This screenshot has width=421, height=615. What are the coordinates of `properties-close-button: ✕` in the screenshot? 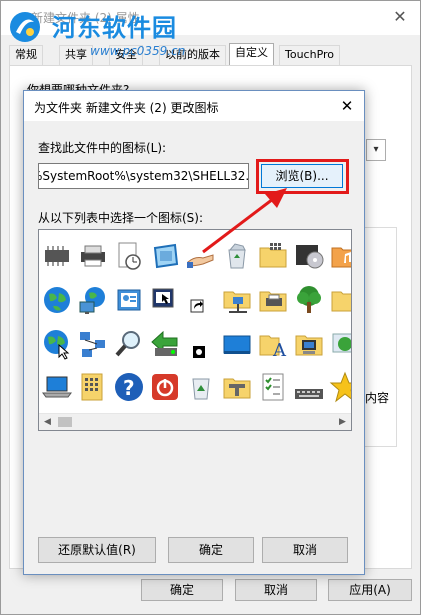 It's located at (400, 17).